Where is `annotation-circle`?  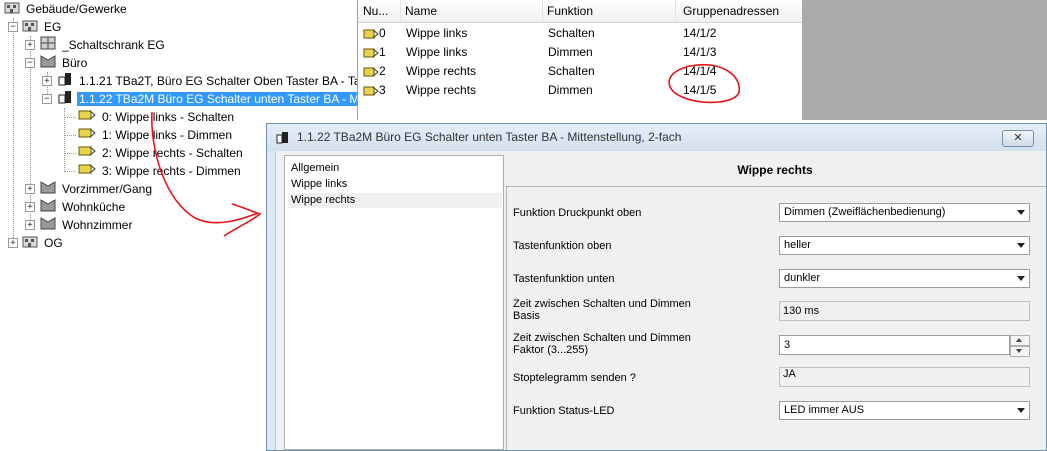 annotation-circle is located at coordinates (704, 83).